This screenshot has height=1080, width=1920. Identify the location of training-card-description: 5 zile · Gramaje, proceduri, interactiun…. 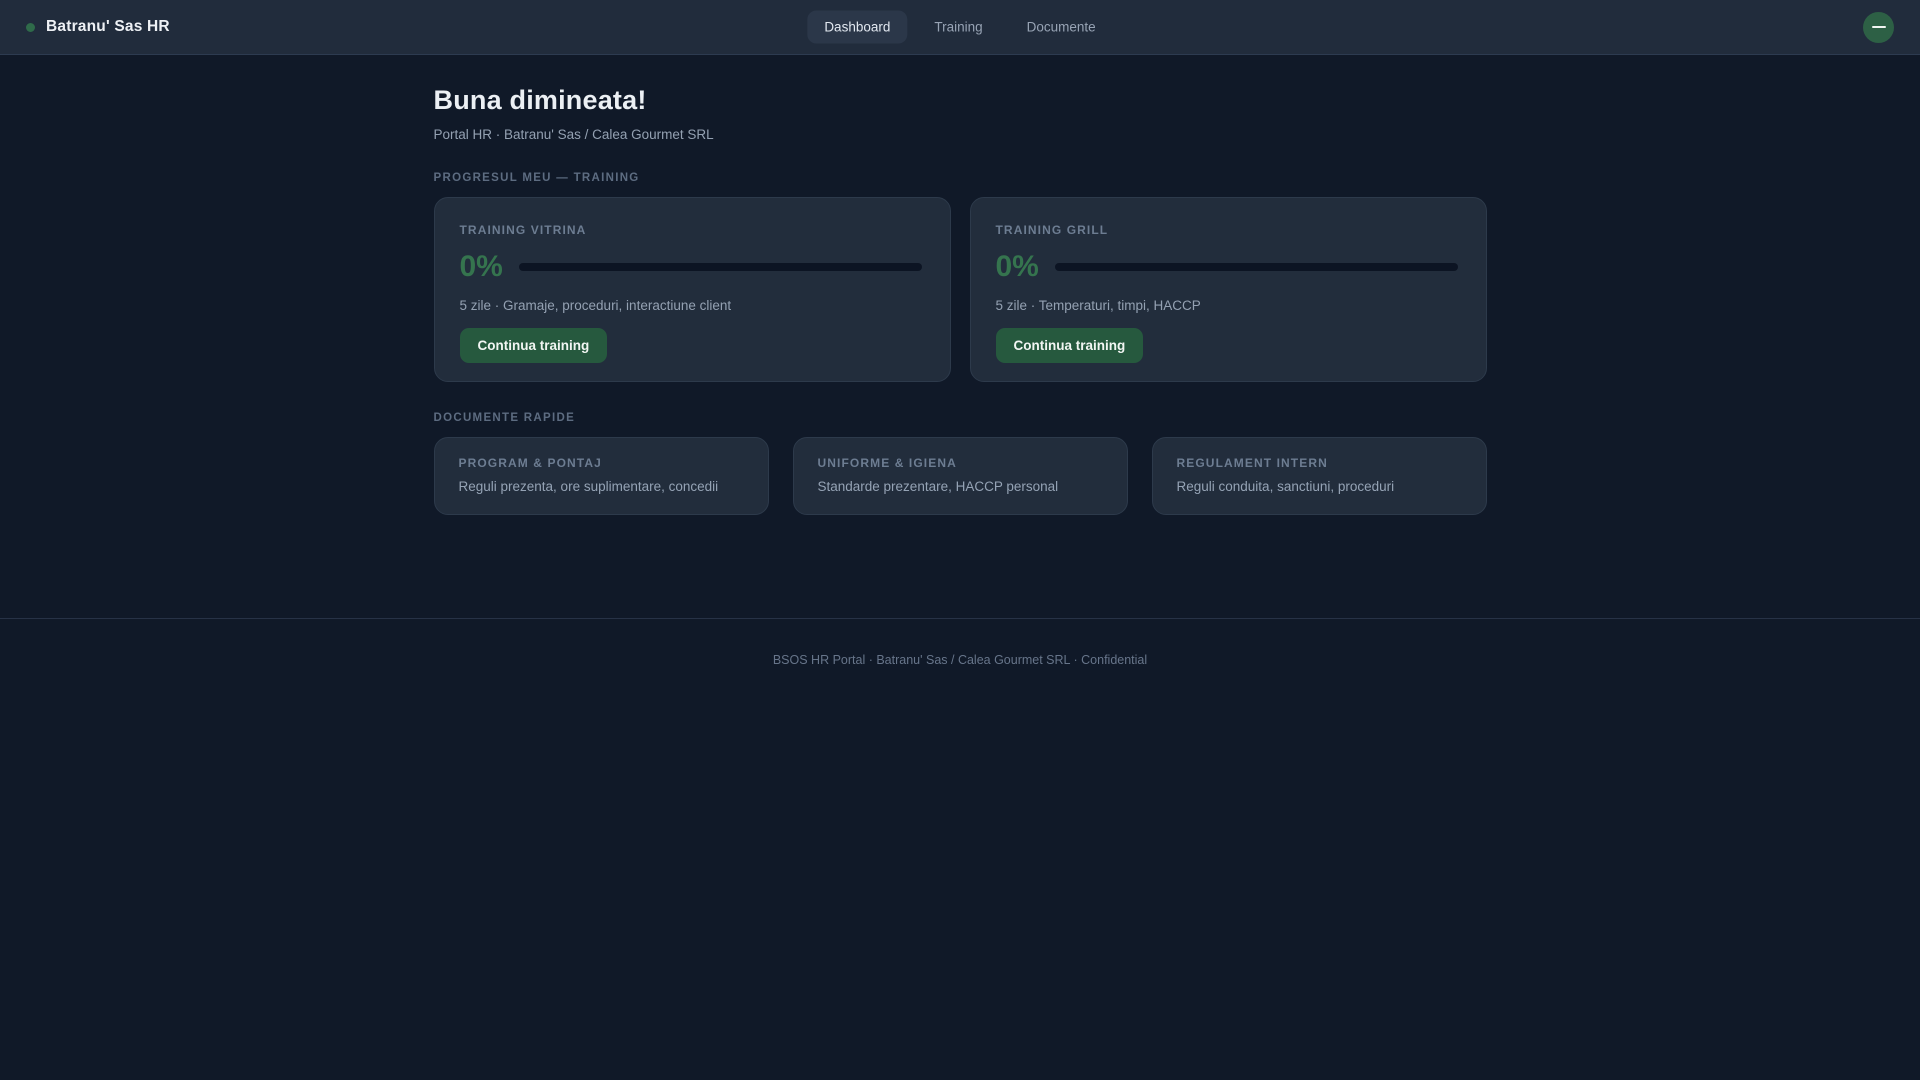
(595, 305).